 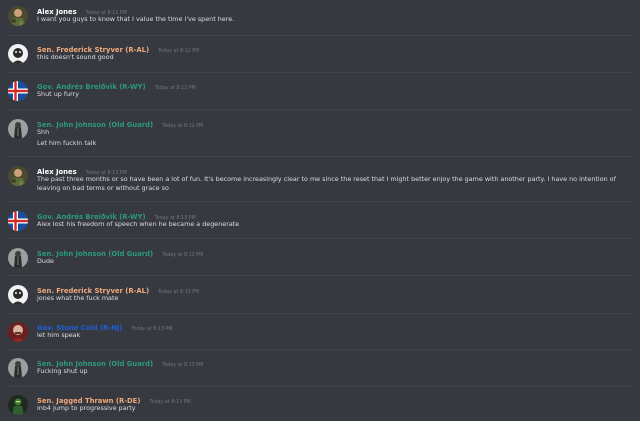 What do you see at coordinates (332, 261) in the screenshot?
I see `message-content: Dude` at bounding box center [332, 261].